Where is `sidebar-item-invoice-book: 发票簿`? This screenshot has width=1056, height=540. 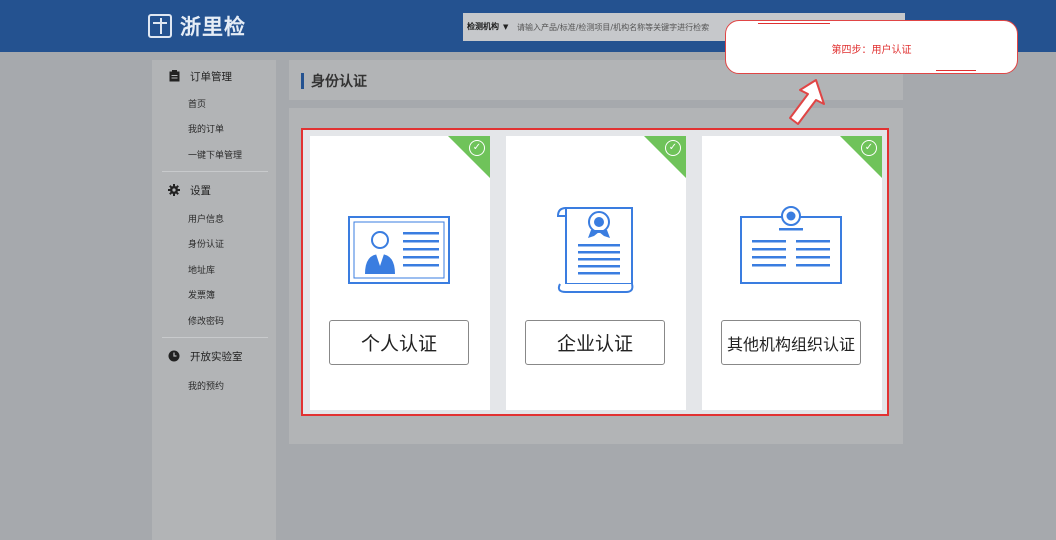
sidebar-item-invoice-book: 发票簿 is located at coordinates (201, 294).